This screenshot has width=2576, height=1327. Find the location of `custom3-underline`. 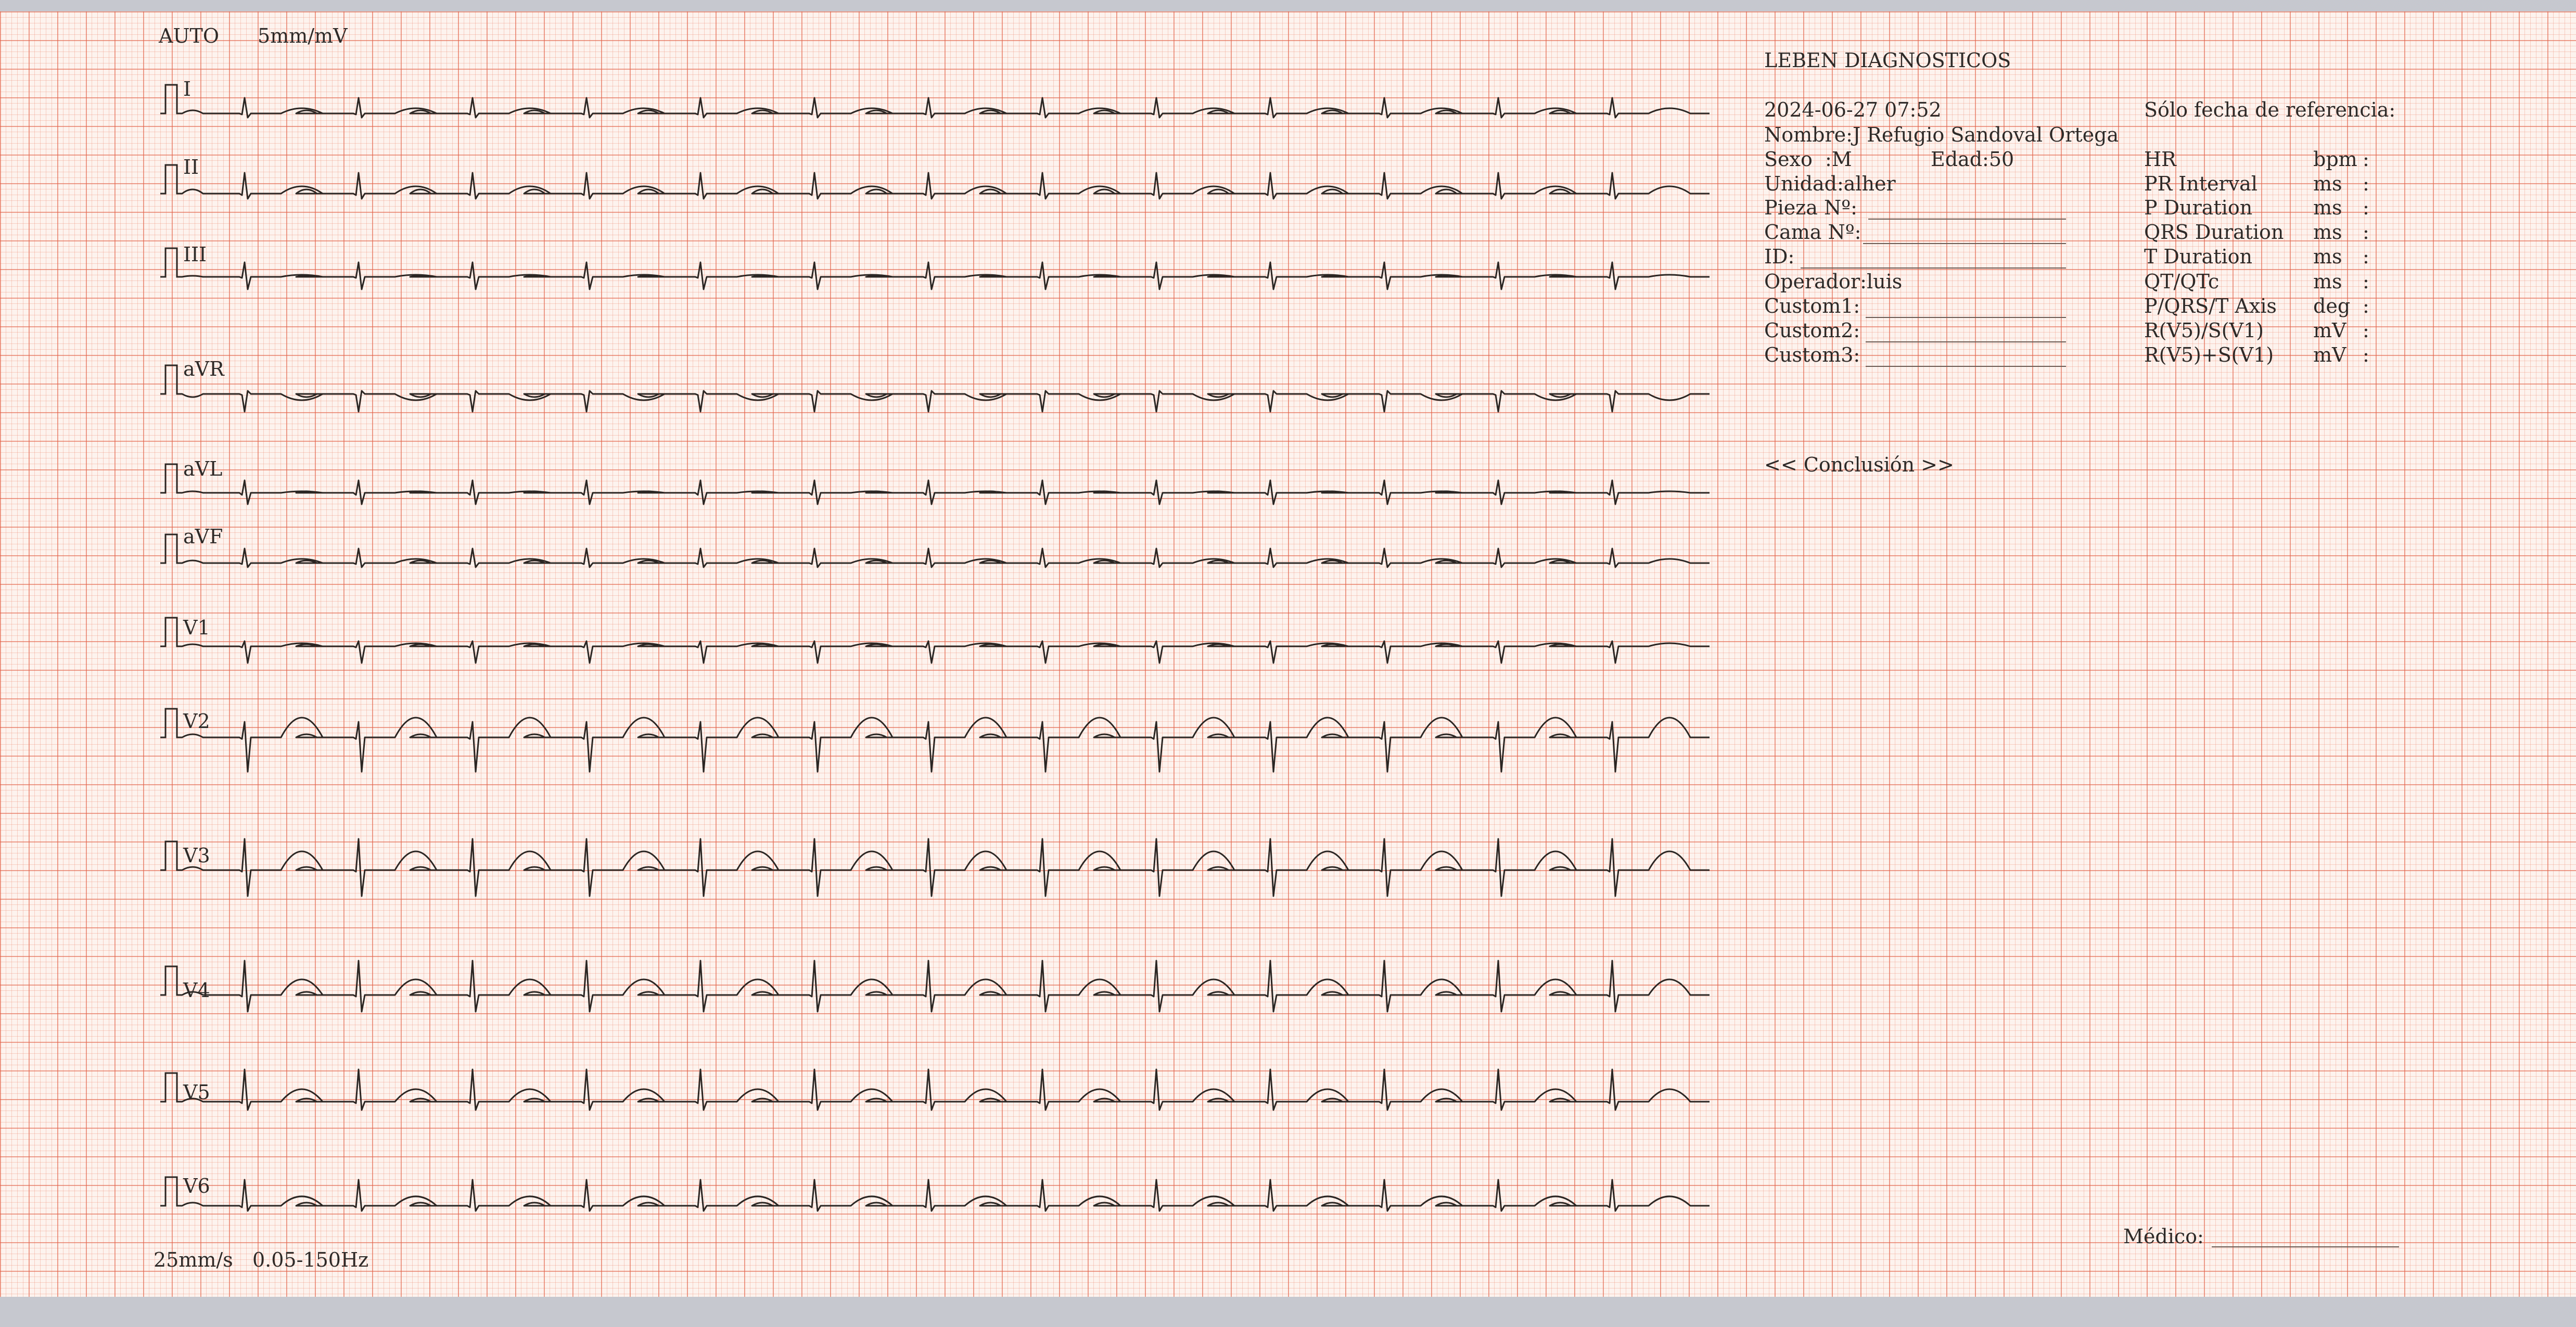

custom3-underline is located at coordinates (1966, 366).